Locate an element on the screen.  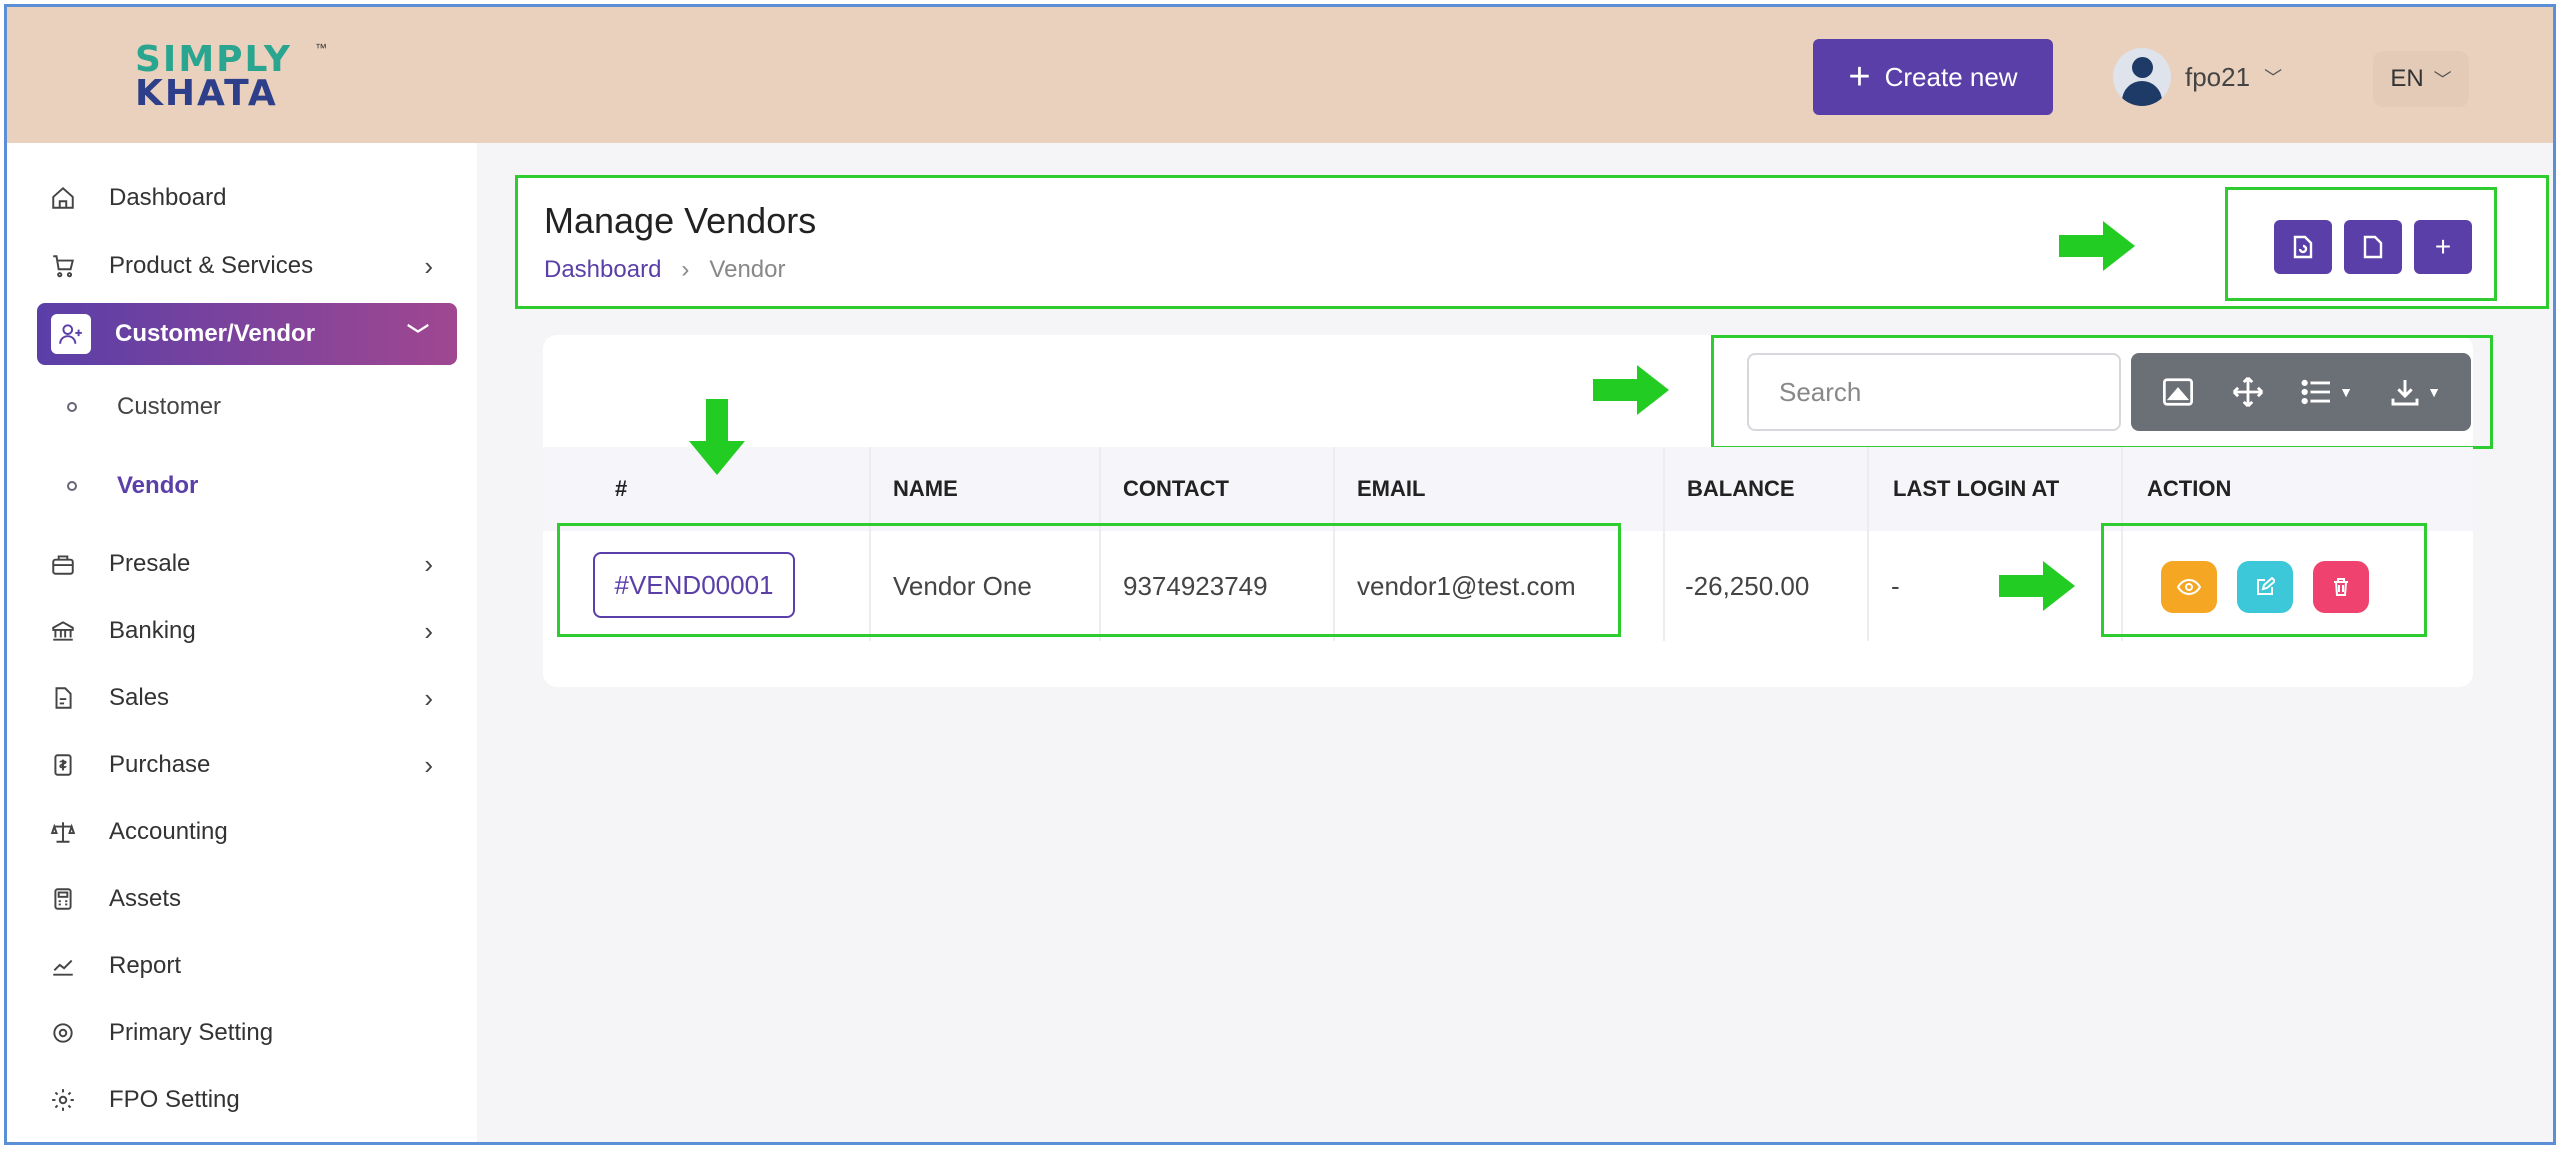
sidebar-item-label: Sales is located at coordinates (139, 697).